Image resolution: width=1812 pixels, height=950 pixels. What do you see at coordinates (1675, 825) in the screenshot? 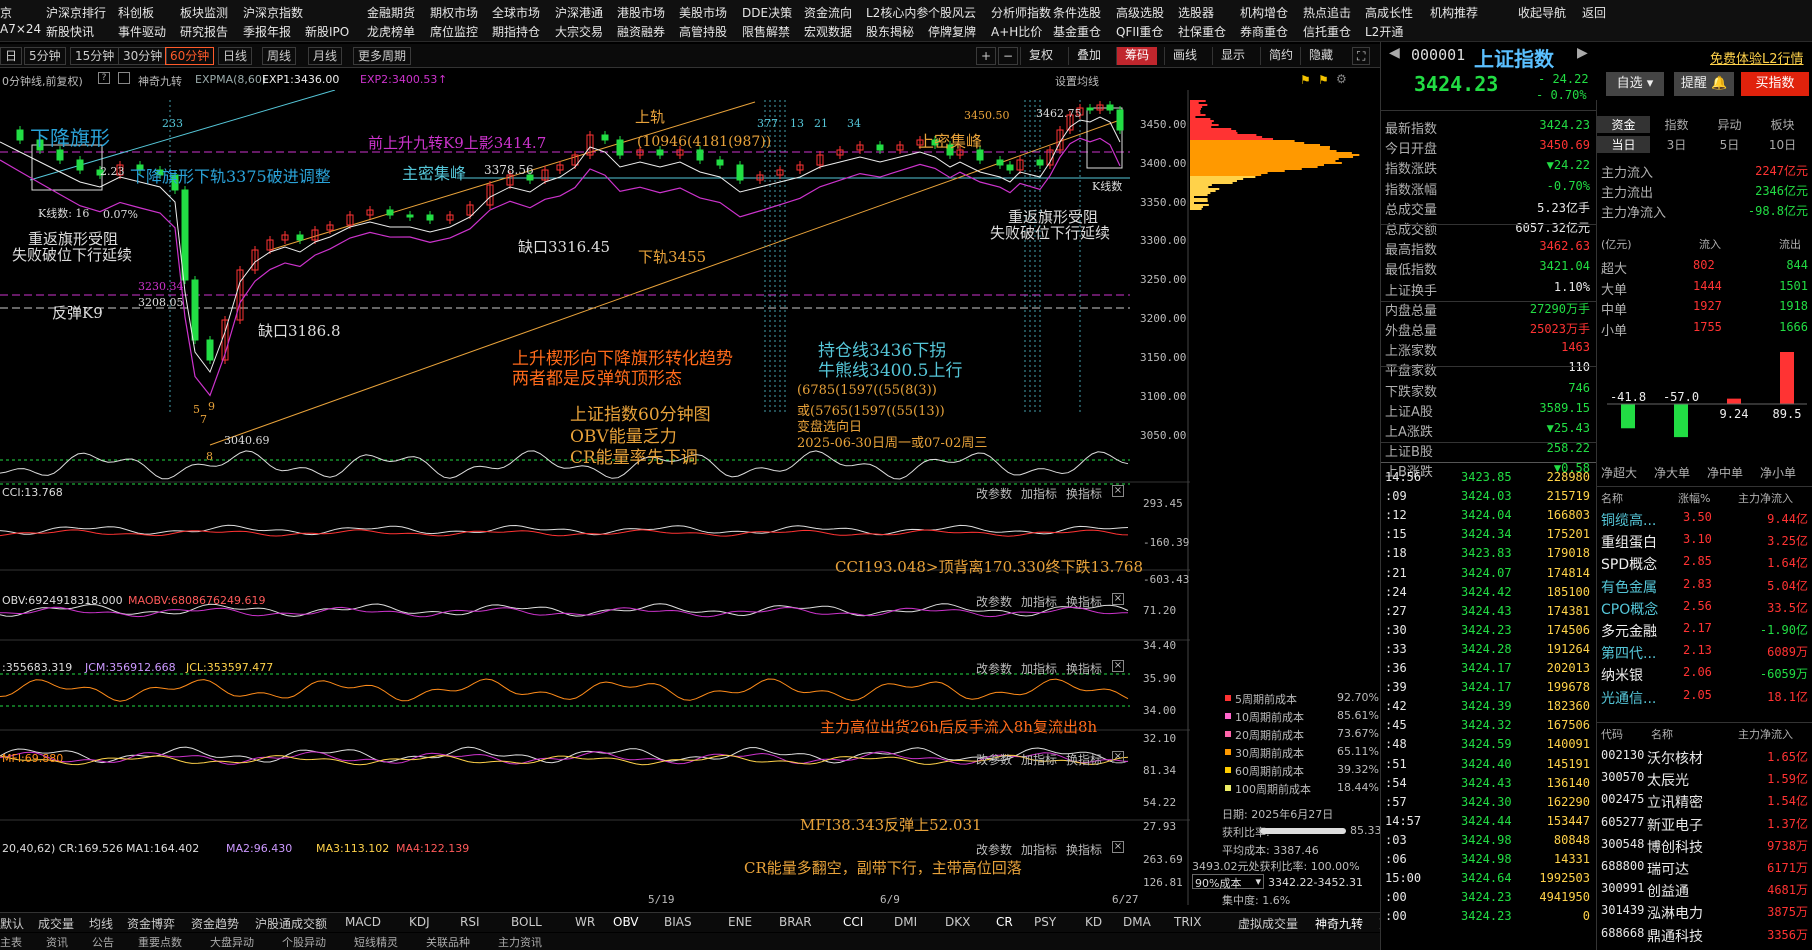
I see `stock-name: 新亚电子` at bounding box center [1675, 825].